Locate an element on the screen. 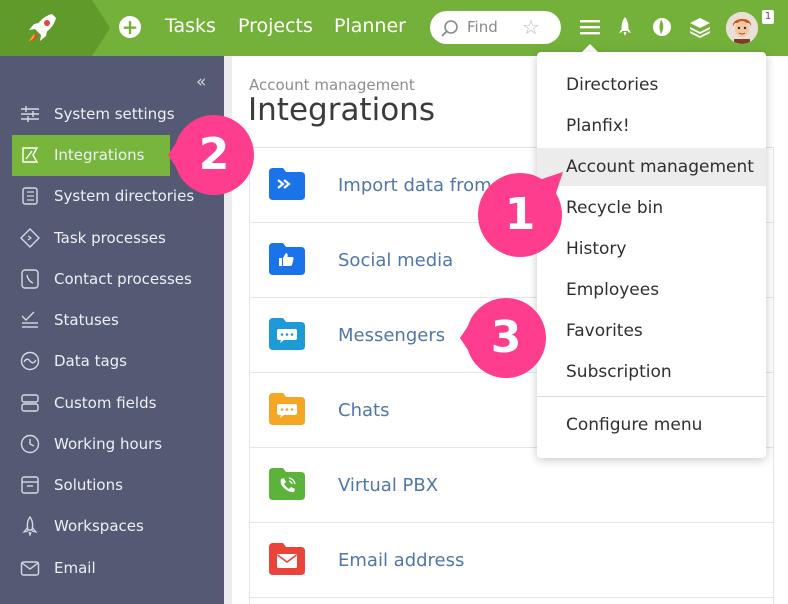  nav-planner: Planner is located at coordinates (370, 26).